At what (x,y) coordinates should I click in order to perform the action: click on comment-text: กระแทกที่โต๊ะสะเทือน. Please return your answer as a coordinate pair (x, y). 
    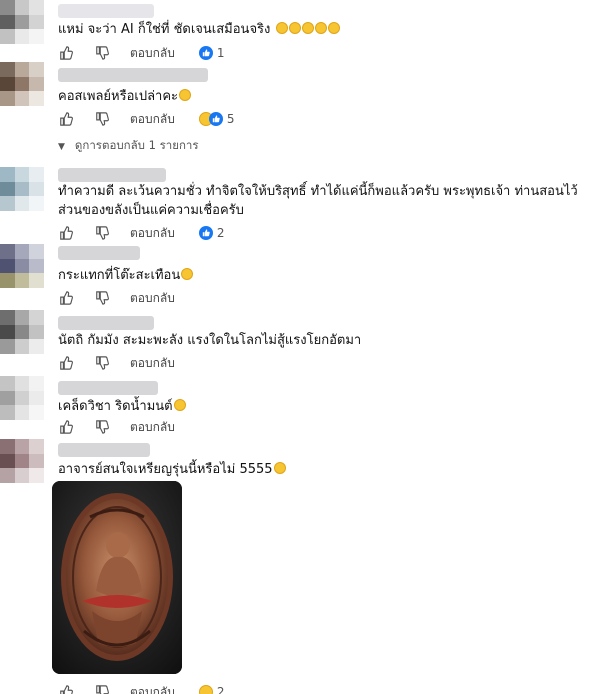
    Looking at the image, I should click on (126, 275).